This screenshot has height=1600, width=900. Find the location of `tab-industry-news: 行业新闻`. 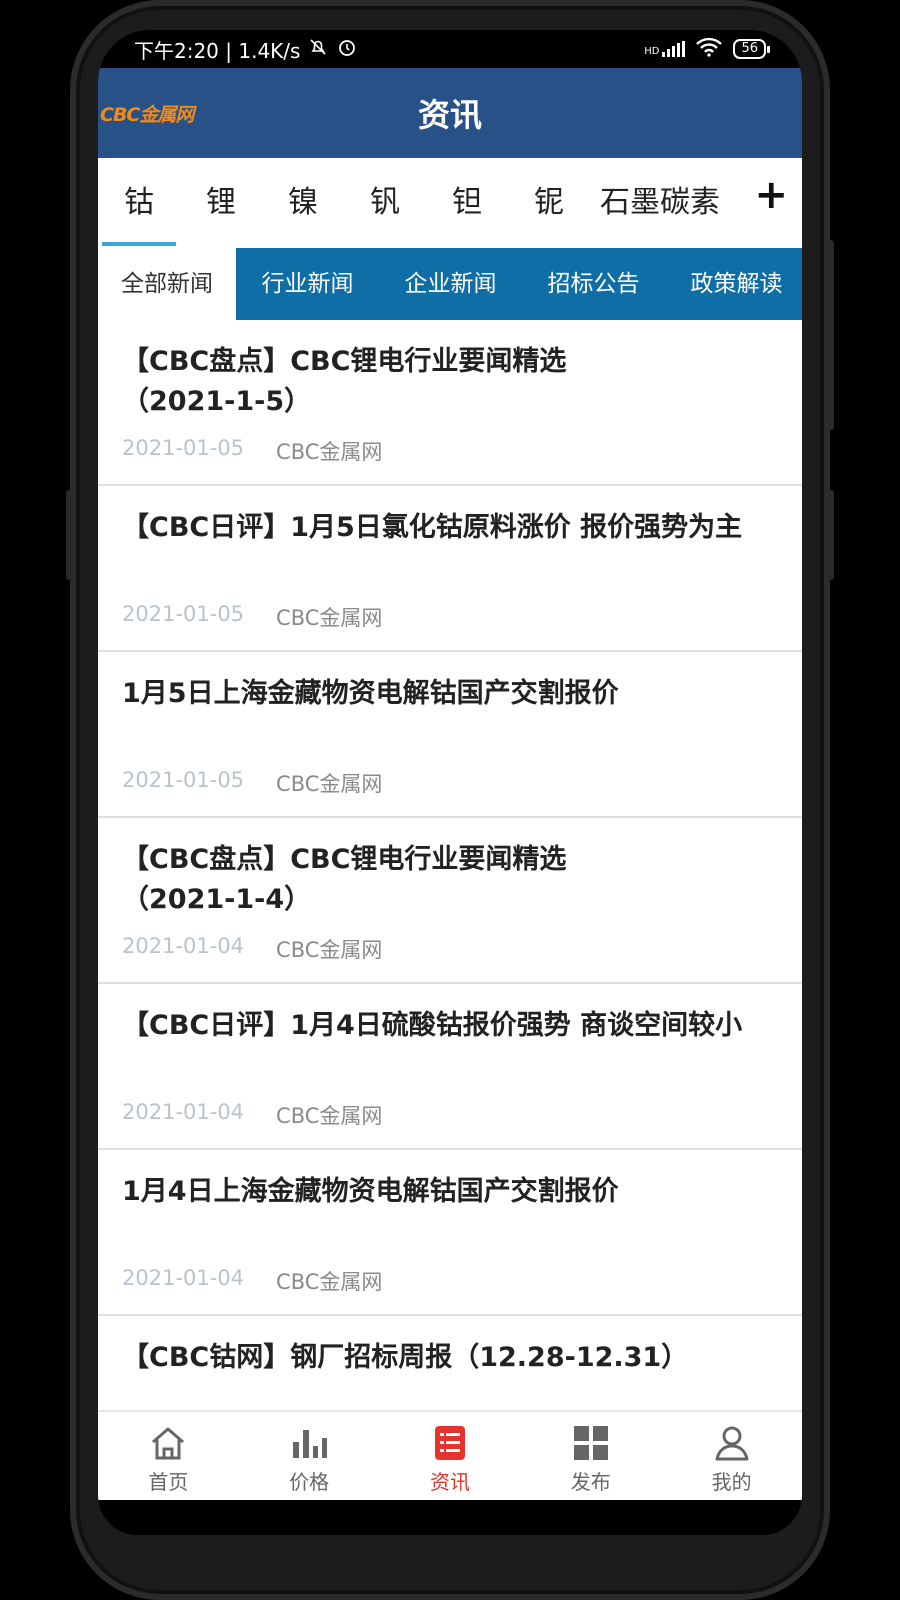

tab-industry-news: 行业新闻 is located at coordinates (307, 284).